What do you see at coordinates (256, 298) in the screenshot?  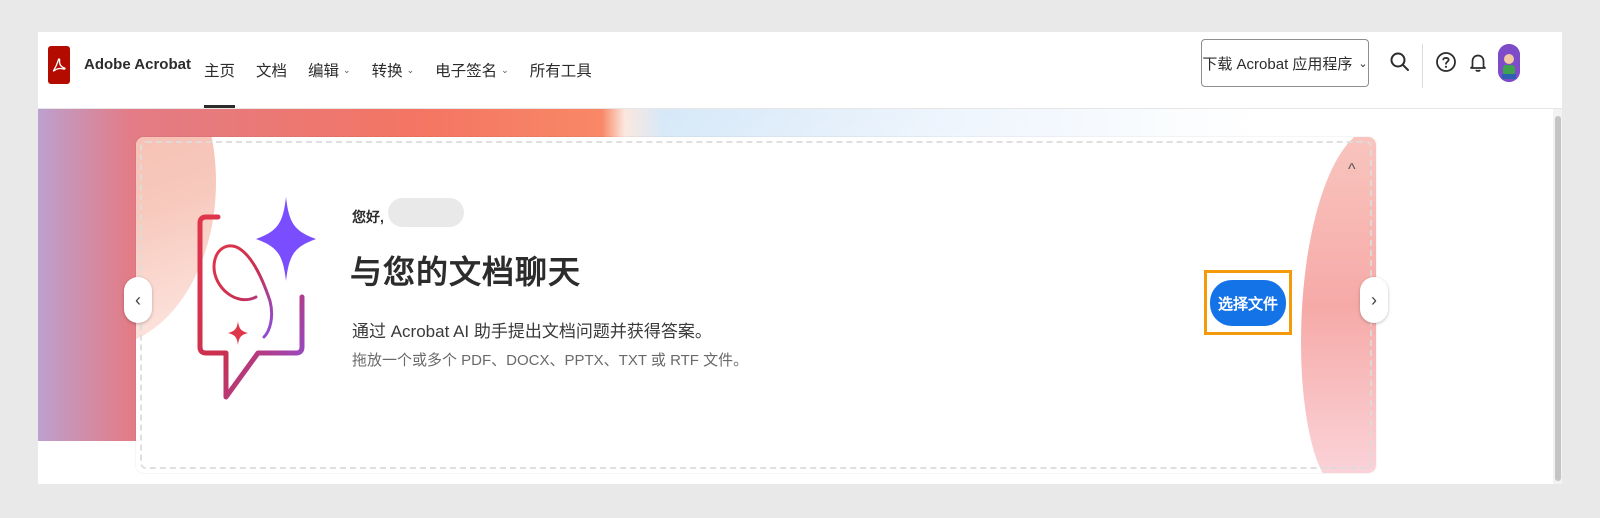 I see `chat-sparkle-illustration-icon` at bounding box center [256, 298].